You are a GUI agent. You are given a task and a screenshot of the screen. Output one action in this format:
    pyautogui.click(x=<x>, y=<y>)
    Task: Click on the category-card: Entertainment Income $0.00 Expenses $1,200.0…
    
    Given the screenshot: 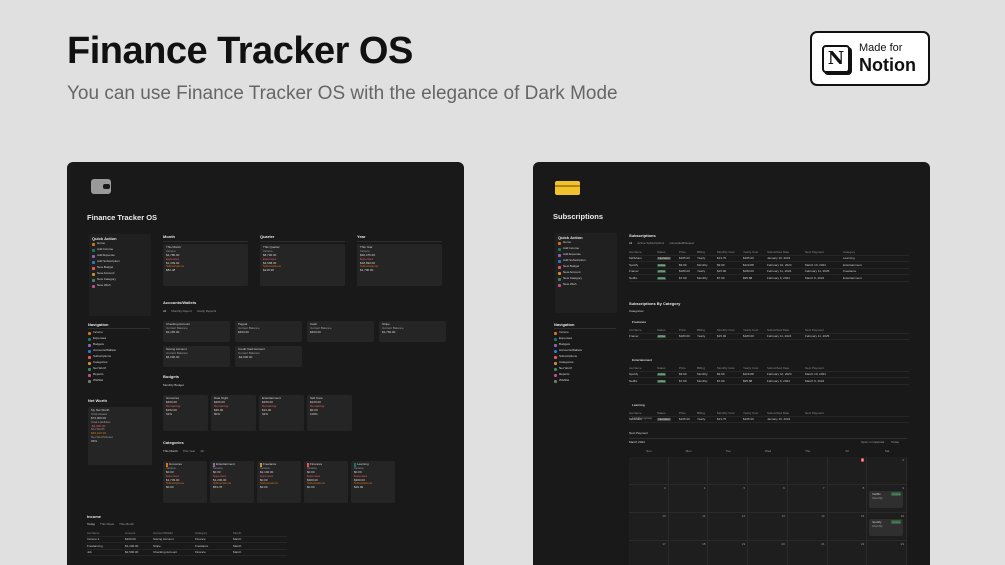 What is the action you would take?
    pyautogui.click(x=232, y=482)
    